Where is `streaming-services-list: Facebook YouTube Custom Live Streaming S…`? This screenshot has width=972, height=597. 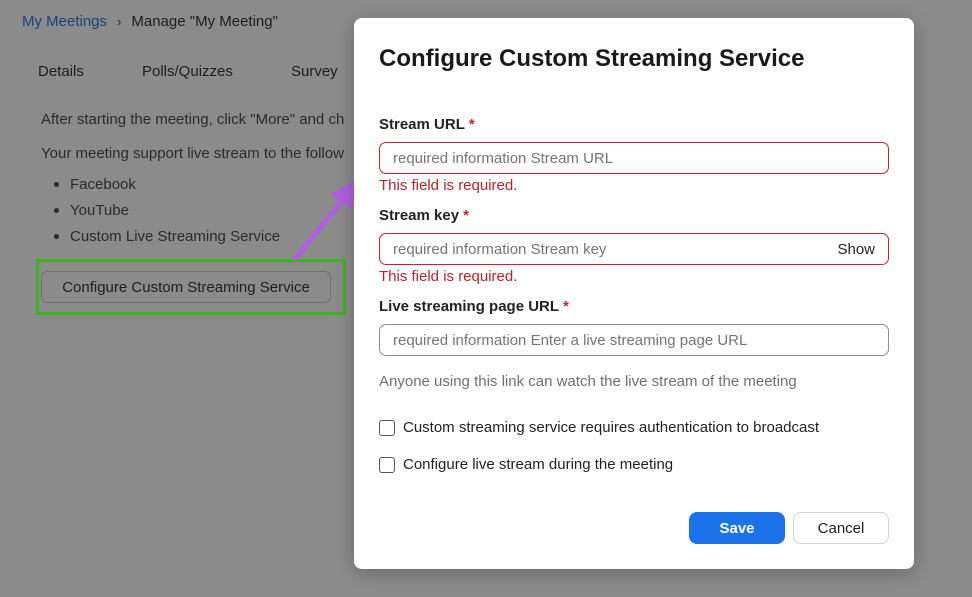 streaming-services-list: Facebook YouTube Custom Live Streaming S… is located at coordinates (167, 210).